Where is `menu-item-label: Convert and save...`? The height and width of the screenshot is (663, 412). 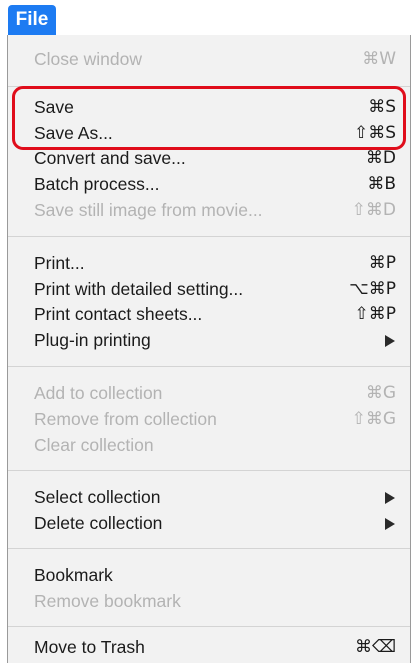
menu-item-label: Convert and save... is located at coordinates (110, 158).